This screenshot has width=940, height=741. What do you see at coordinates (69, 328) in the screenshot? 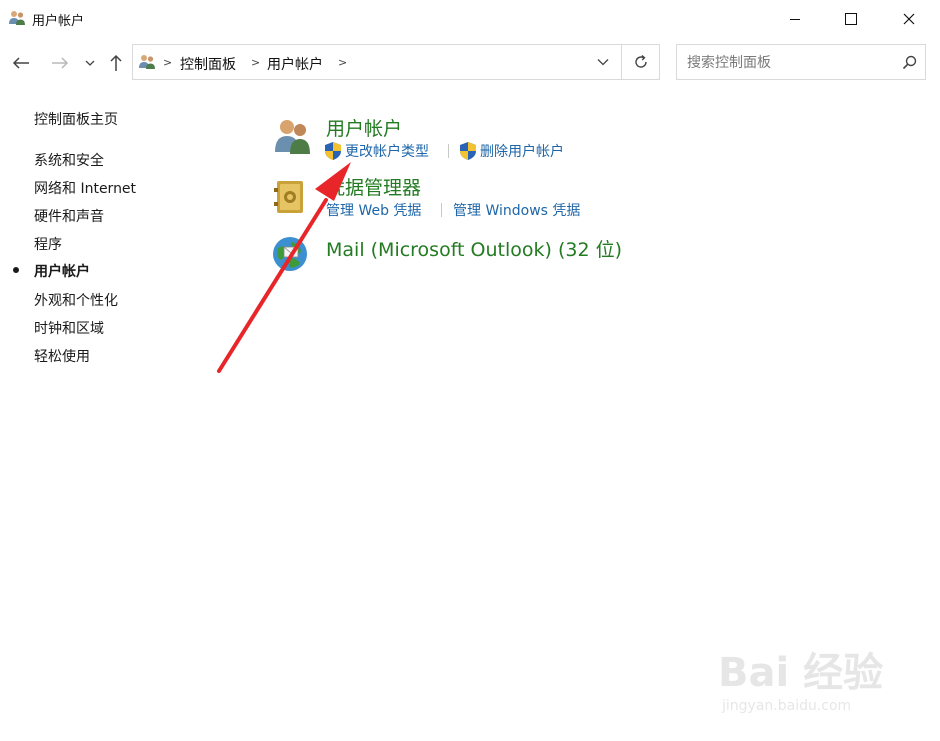
I see `sidebar-item-clock-region: 时钟和区域` at bounding box center [69, 328].